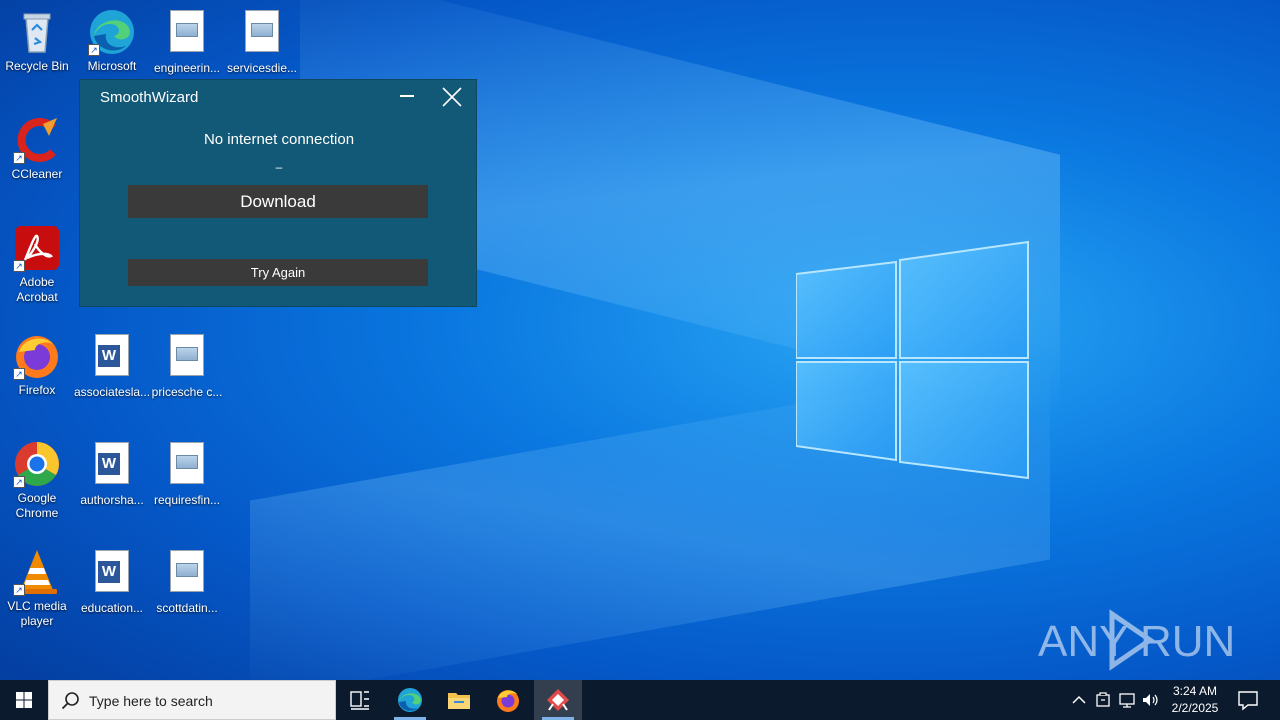 This screenshot has height=720, width=1280. What do you see at coordinates (279, 139) in the screenshot?
I see `connection-status-text: No internet connection` at bounding box center [279, 139].